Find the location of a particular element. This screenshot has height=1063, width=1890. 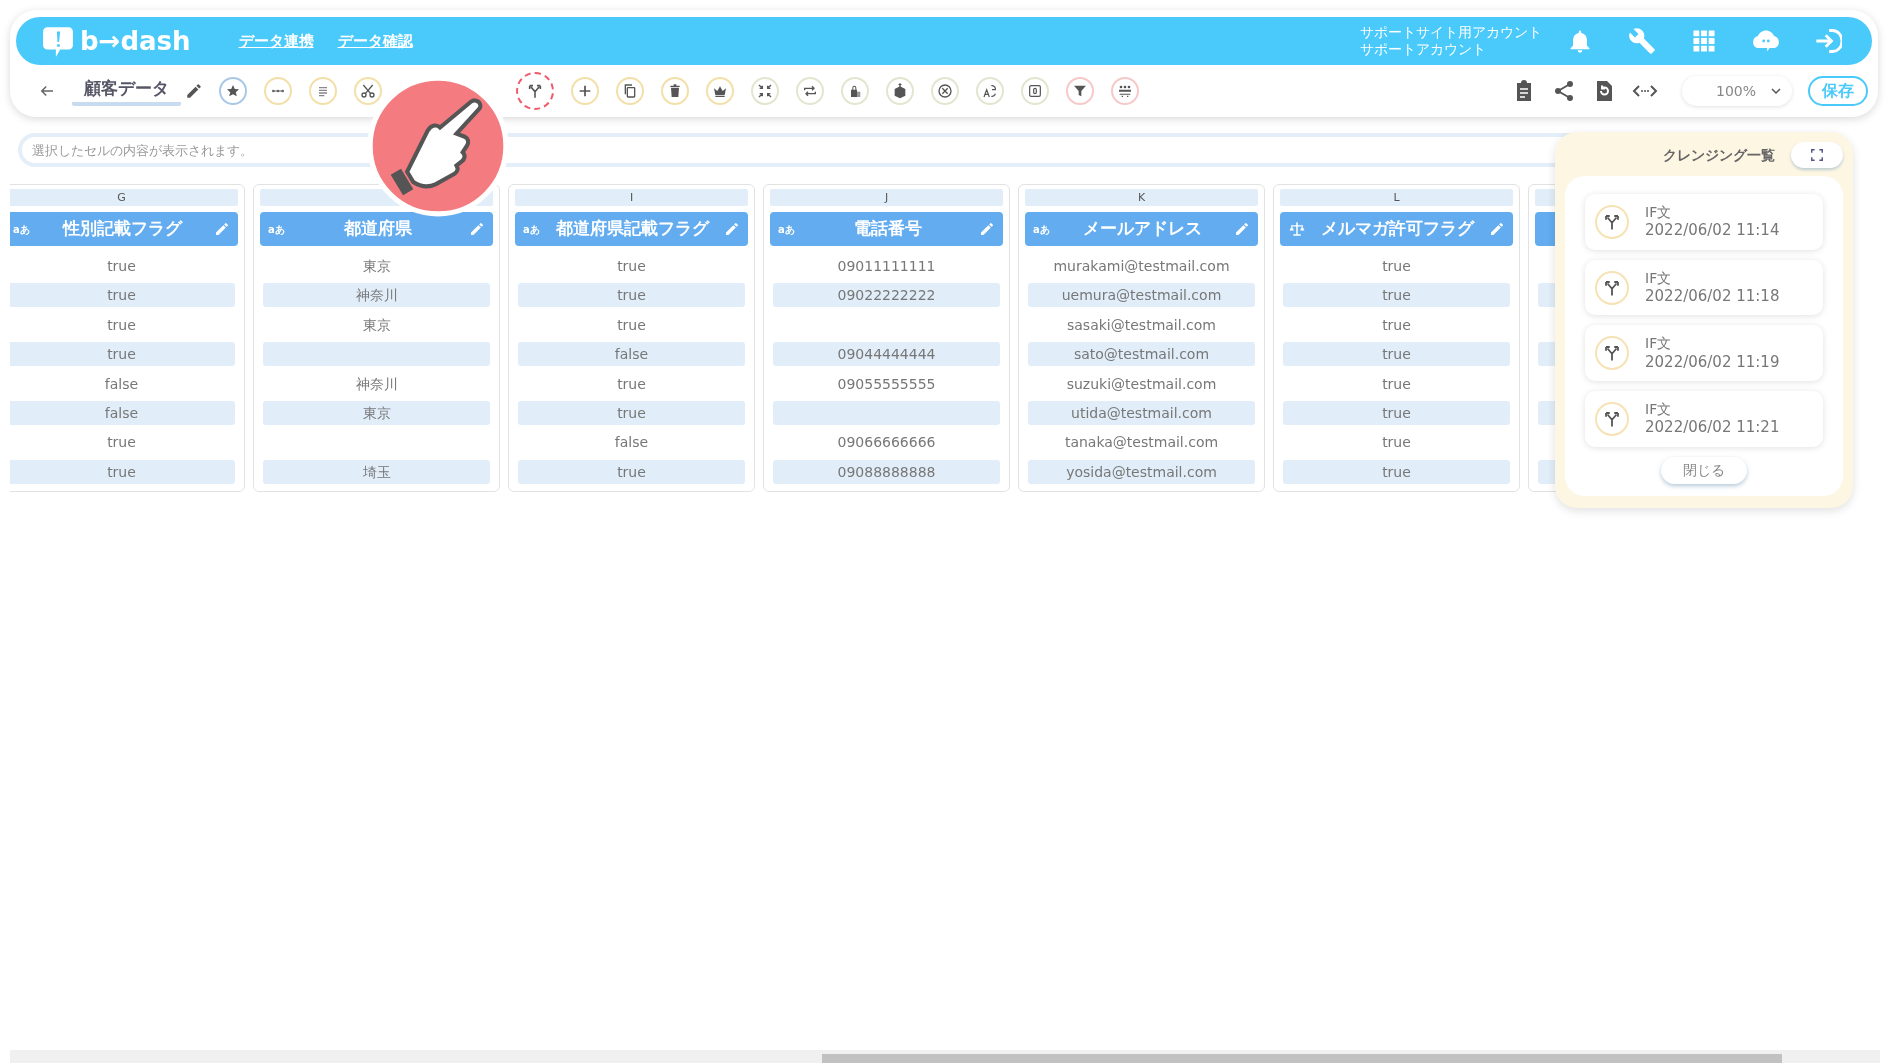

cleansing-item: IF文 2022/06/02 11:14 is located at coordinates (1704, 222).